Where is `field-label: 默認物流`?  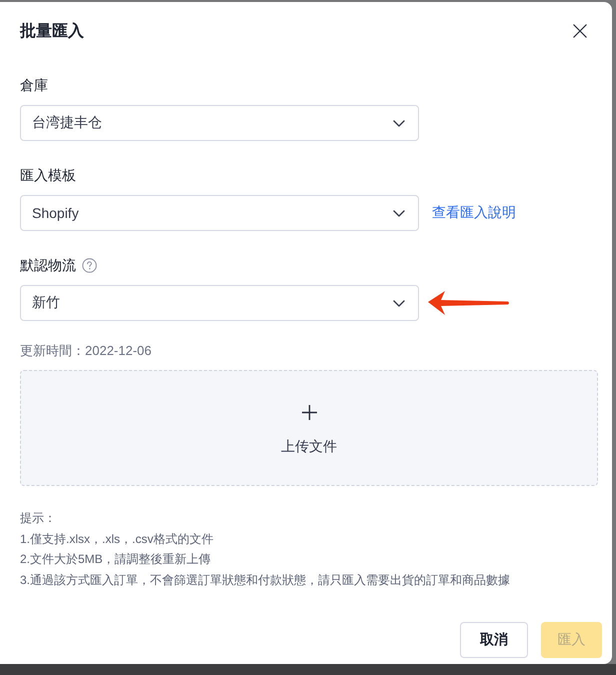 field-label: 默認物流 is located at coordinates (48, 265).